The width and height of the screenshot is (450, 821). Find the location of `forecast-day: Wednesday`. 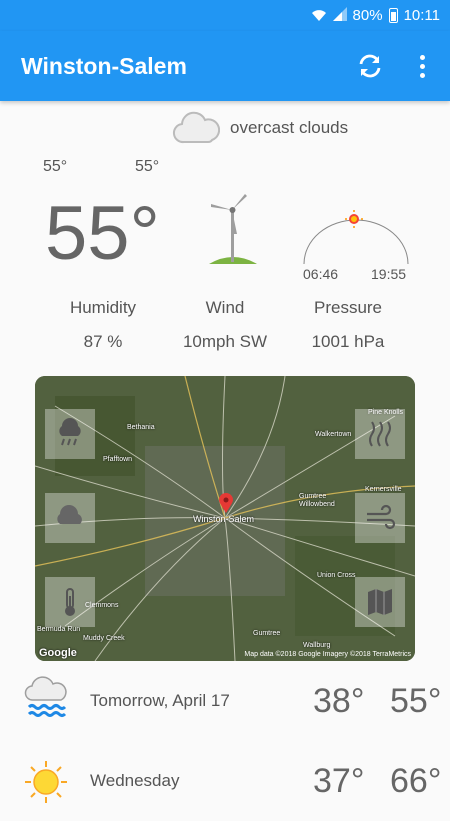

forecast-day: Wednesday is located at coordinates (135, 780).